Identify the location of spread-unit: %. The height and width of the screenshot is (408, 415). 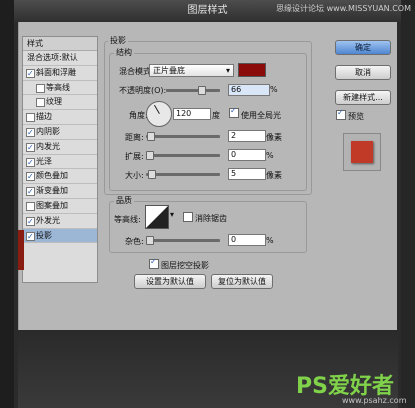
(270, 155).